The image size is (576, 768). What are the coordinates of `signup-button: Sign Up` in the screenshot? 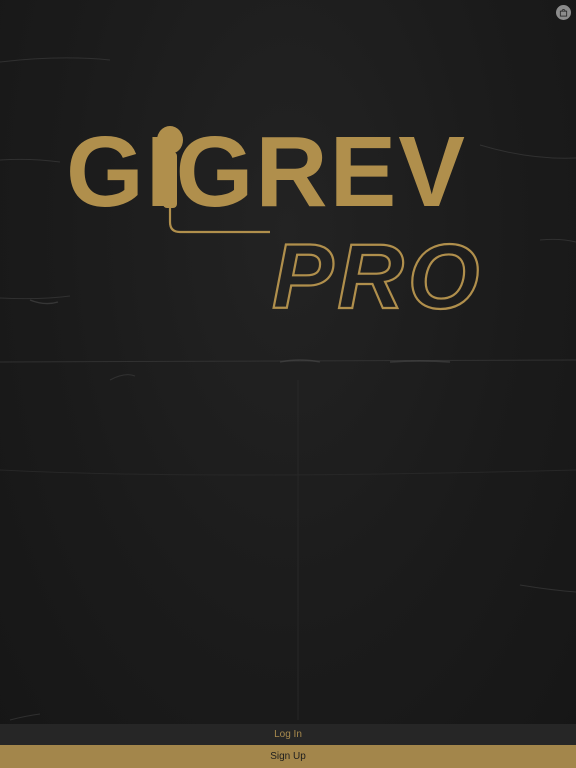 It's located at (288, 756).